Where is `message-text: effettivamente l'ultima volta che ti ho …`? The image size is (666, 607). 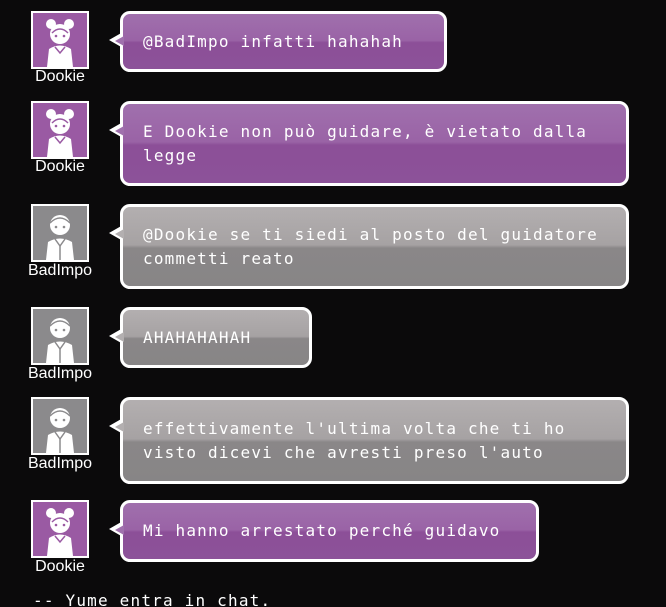 message-text: effettivamente l'ultima volta che ti ho … is located at coordinates (354, 440).